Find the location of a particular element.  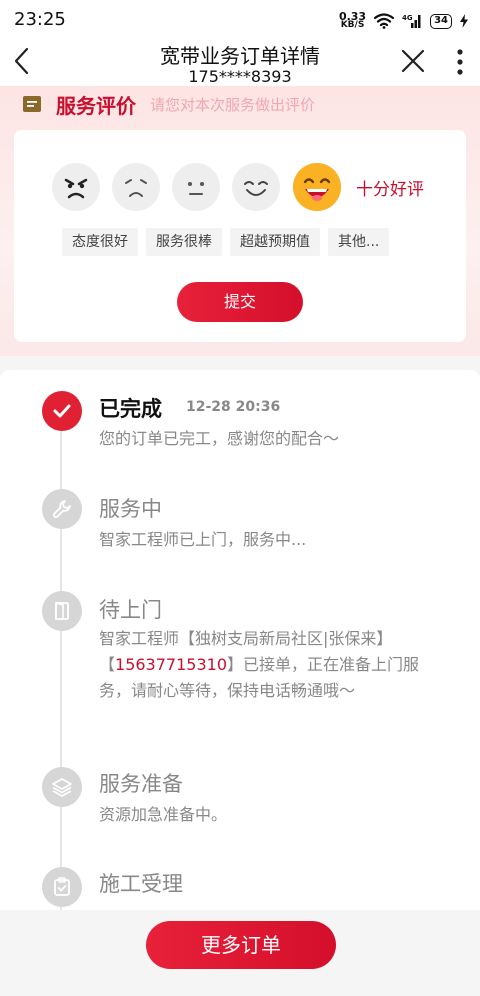

rating-header: 服务评价 请您对本次服务做出评价 is located at coordinates (168, 104).